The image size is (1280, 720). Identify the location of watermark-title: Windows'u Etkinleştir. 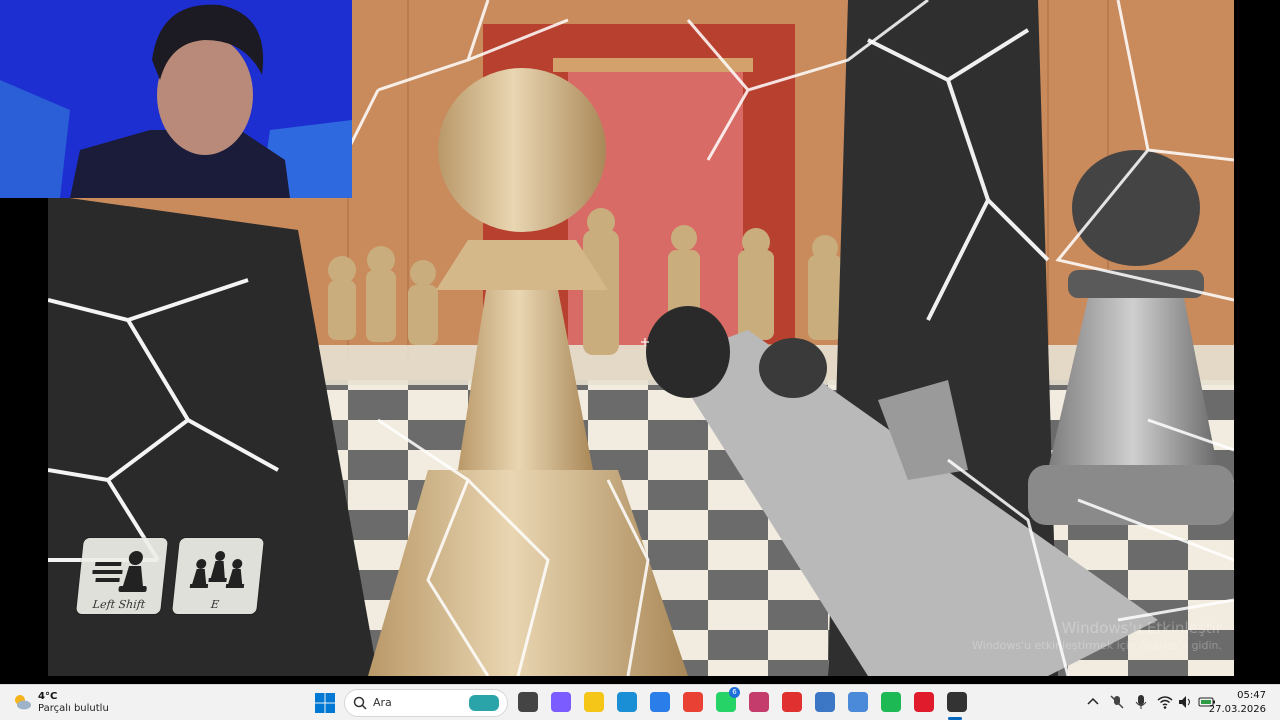
(1141, 628).